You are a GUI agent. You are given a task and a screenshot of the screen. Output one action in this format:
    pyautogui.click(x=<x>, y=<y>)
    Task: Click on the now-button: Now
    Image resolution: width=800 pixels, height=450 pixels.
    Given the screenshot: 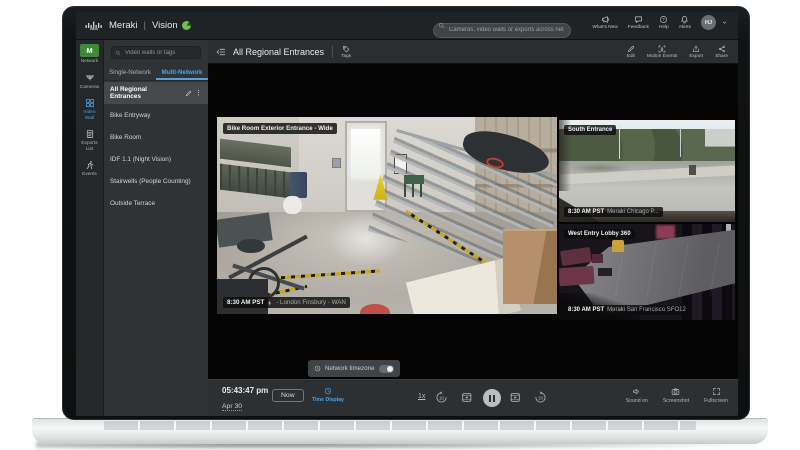 What is the action you would take?
    pyautogui.click(x=288, y=395)
    